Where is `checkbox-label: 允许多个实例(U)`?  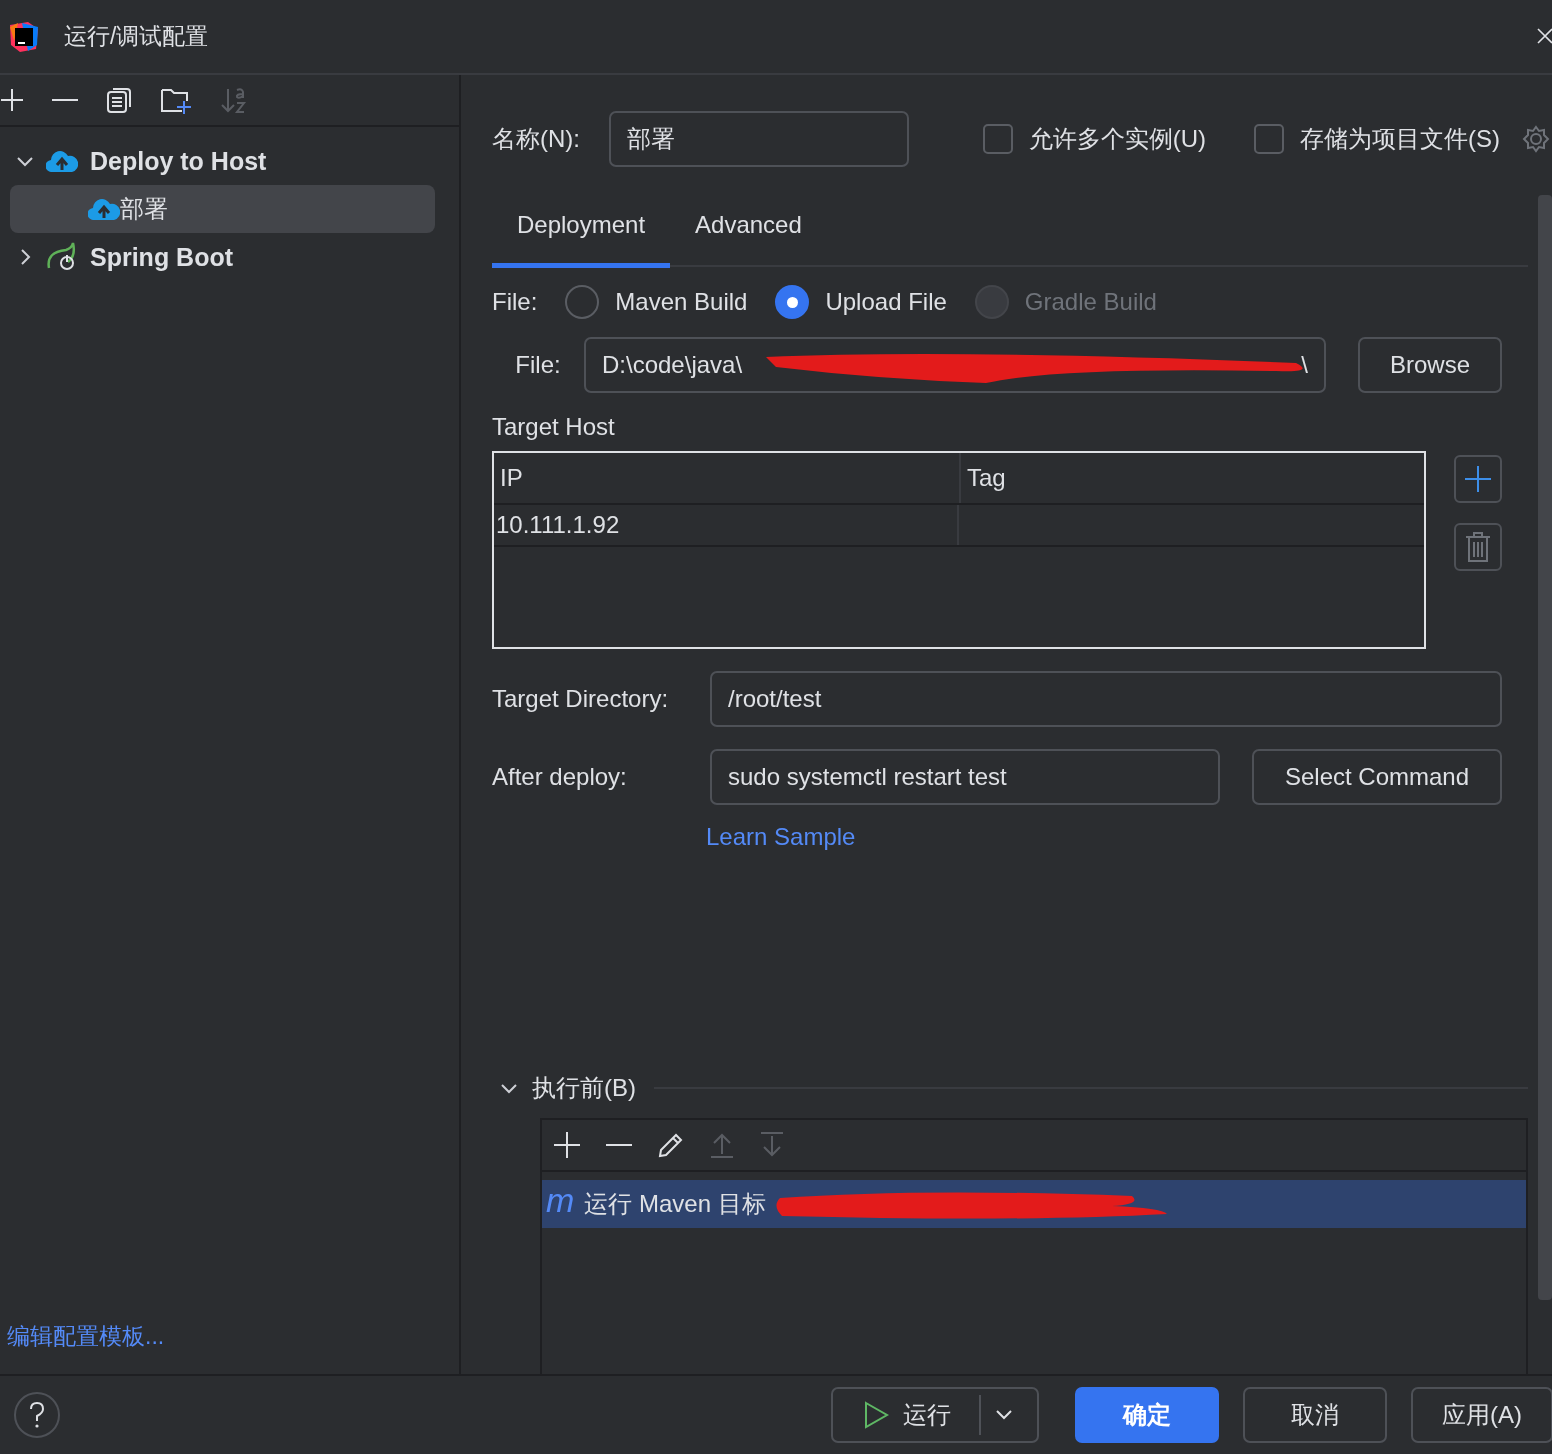
checkbox-label: 允许多个实例(U) is located at coordinates (1117, 139).